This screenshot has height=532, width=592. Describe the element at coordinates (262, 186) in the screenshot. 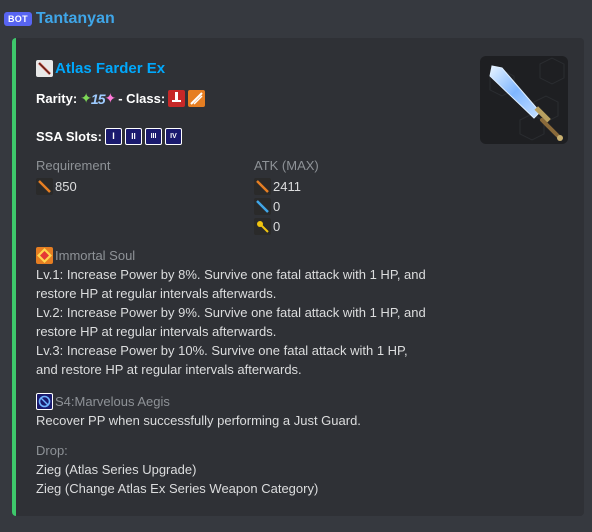

I see `melee-atk-icon` at that location.